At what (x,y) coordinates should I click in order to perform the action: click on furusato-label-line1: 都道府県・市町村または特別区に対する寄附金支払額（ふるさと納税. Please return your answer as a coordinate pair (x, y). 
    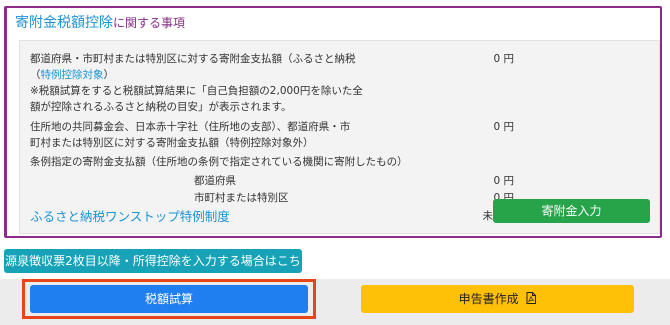
    Looking at the image, I should click on (193, 59).